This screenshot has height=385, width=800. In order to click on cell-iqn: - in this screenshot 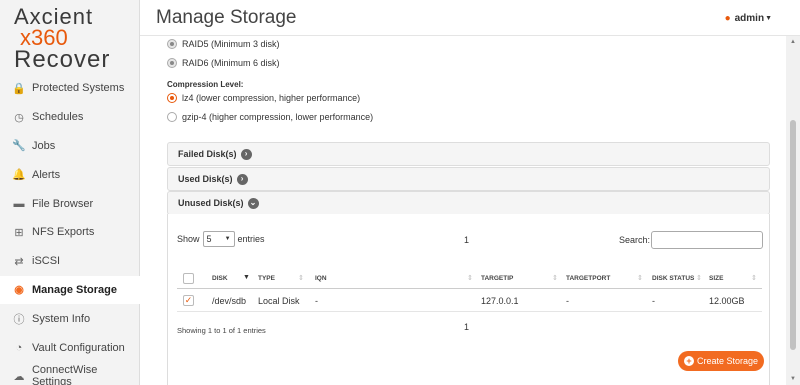, I will do `click(316, 301)`.